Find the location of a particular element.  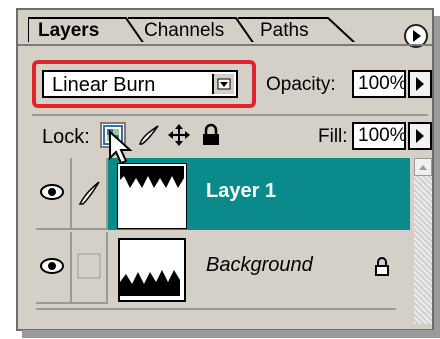

lock-label: Lock: is located at coordinates (66, 137).